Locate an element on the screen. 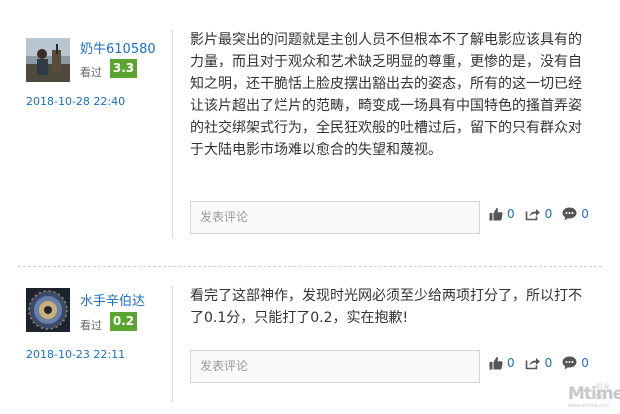 The width and height of the screenshot is (620, 414). review-text-line: 的社交绑架式行为，全民狂欢般的吐槽过后，留下的只有群众对 is located at coordinates (386, 128).